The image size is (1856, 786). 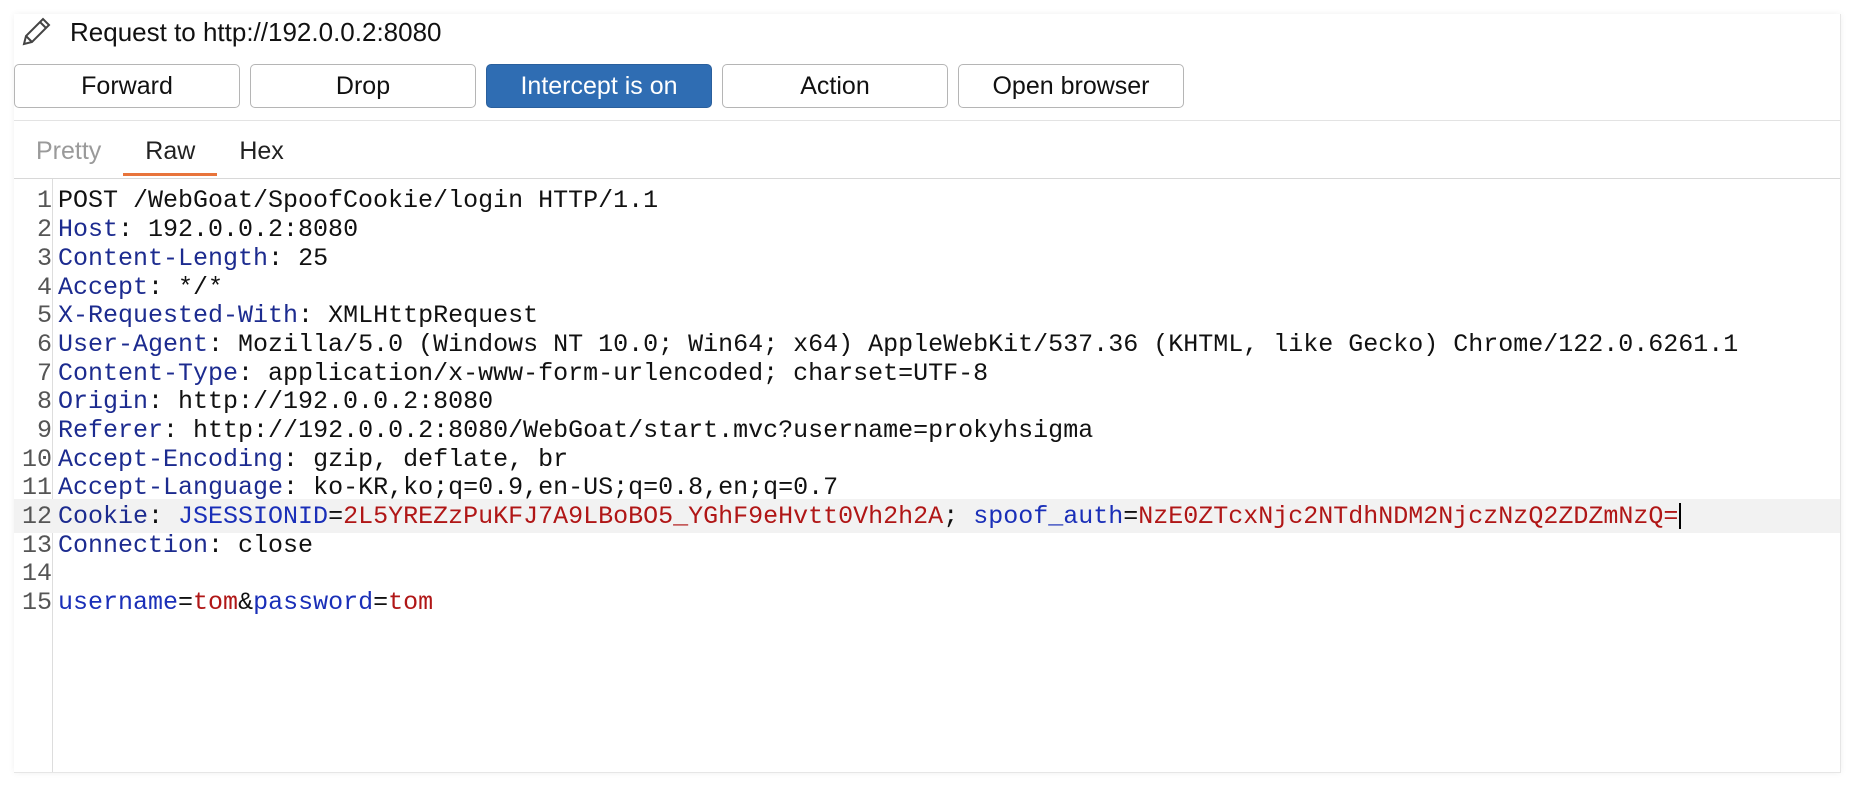 What do you see at coordinates (927, 120) in the screenshot?
I see `divider` at bounding box center [927, 120].